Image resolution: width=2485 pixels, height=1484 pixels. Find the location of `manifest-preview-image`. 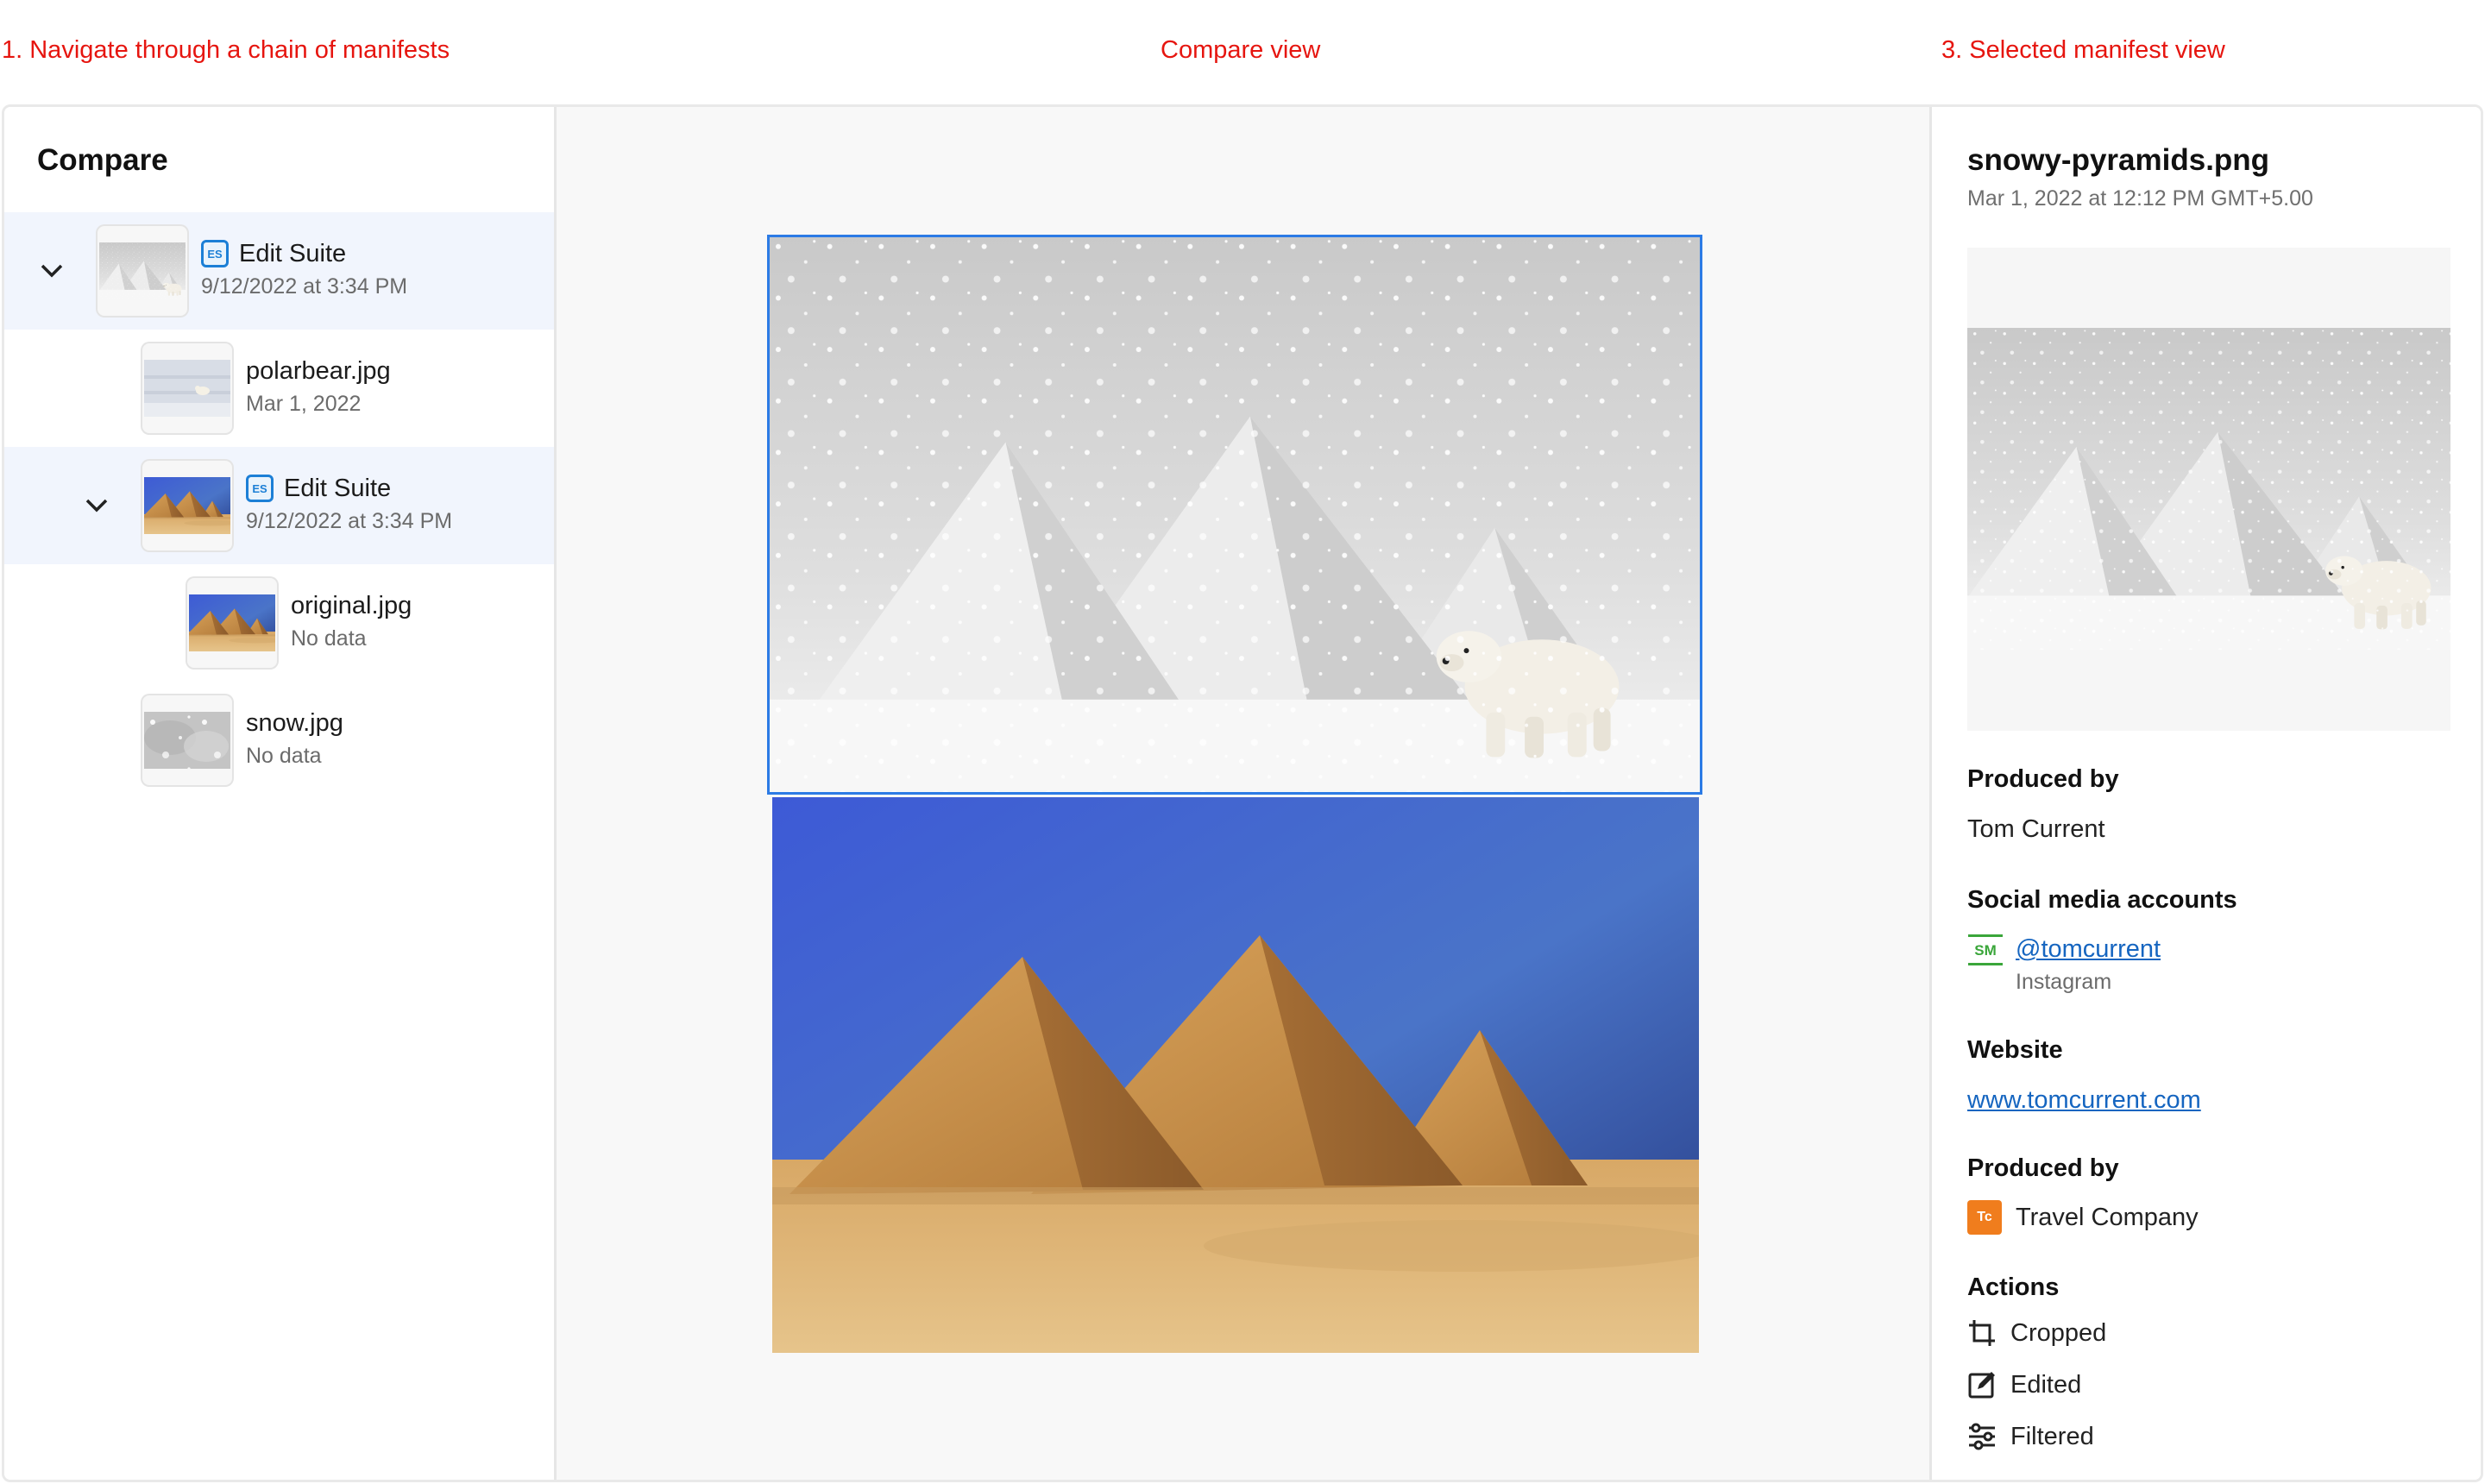

manifest-preview-image is located at coordinates (2208, 489).